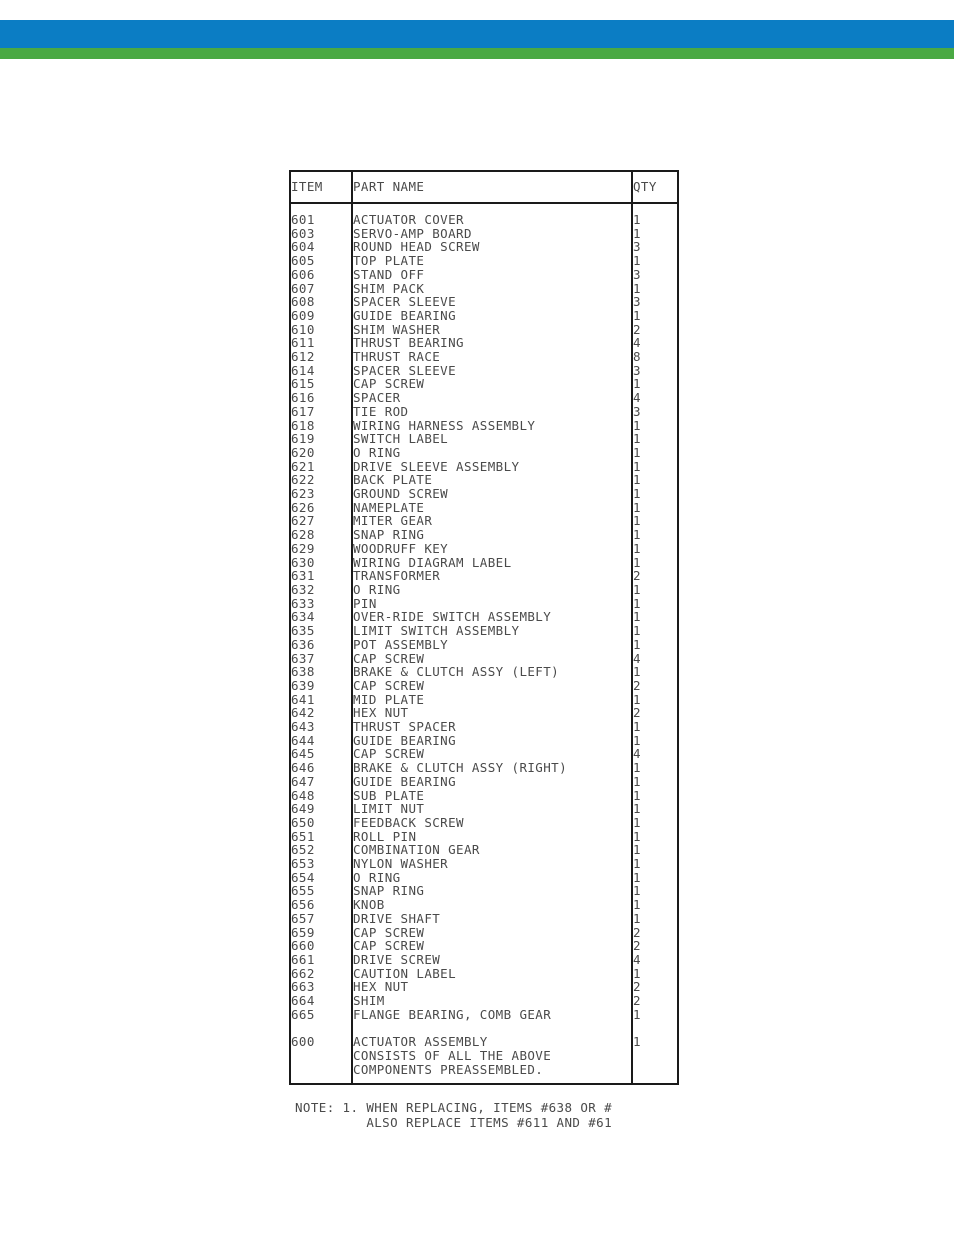 This screenshot has width=954, height=1235. What do you see at coordinates (654, 398) in the screenshot?
I see `cell-quantity: 4` at bounding box center [654, 398].